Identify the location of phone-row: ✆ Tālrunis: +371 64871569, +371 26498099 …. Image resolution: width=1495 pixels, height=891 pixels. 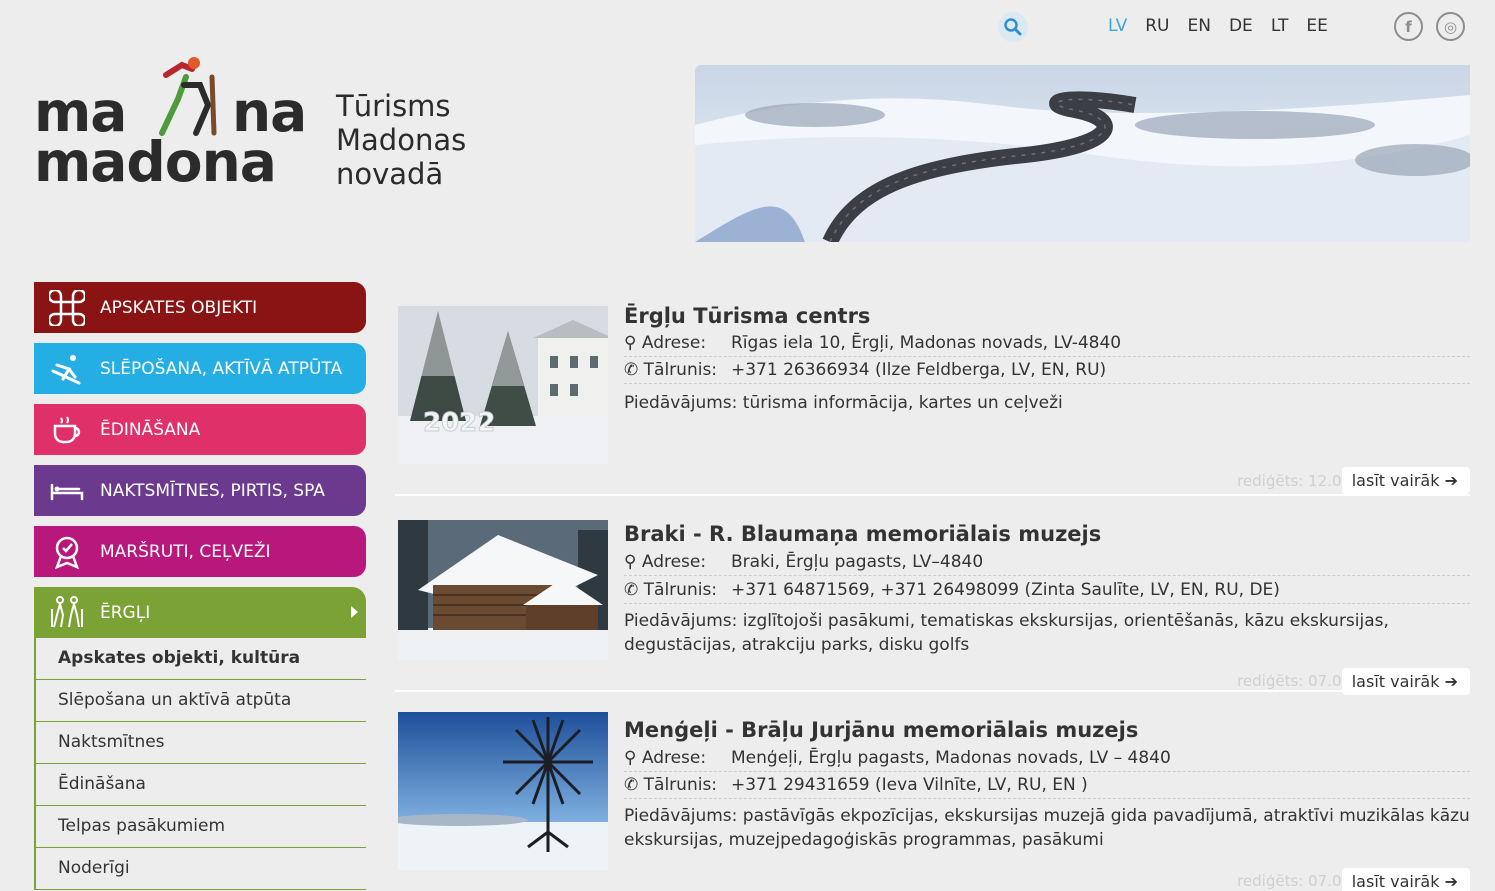
(1047, 590).